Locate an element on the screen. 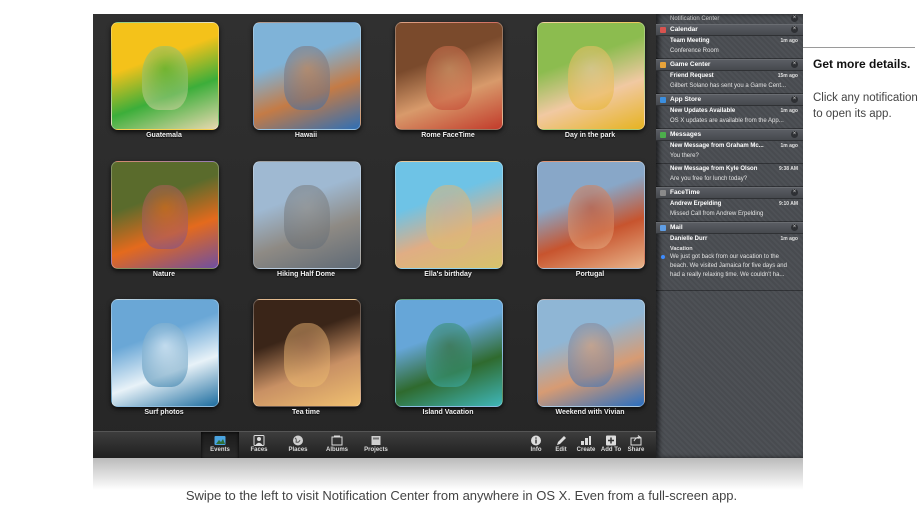  notification-time: 15m ago is located at coordinates (787, 76).